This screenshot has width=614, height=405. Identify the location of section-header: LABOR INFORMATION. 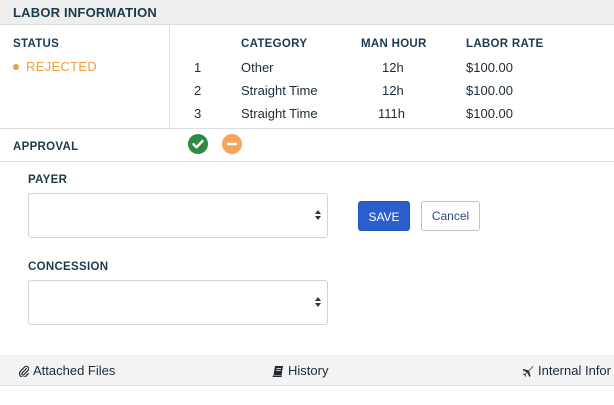
(307, 12).